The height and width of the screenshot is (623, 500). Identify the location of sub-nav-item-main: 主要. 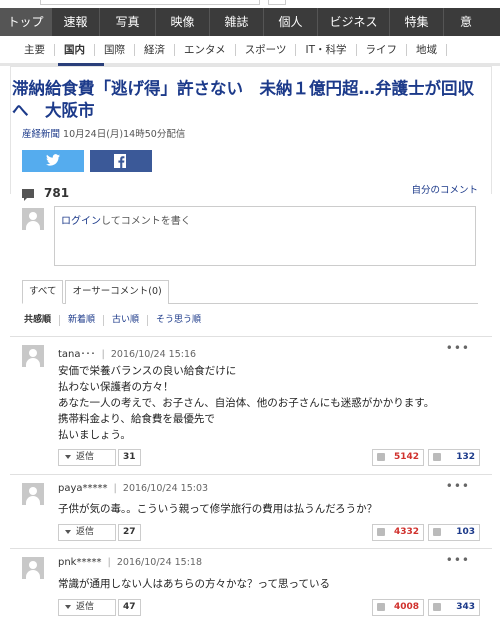
(36, 49).